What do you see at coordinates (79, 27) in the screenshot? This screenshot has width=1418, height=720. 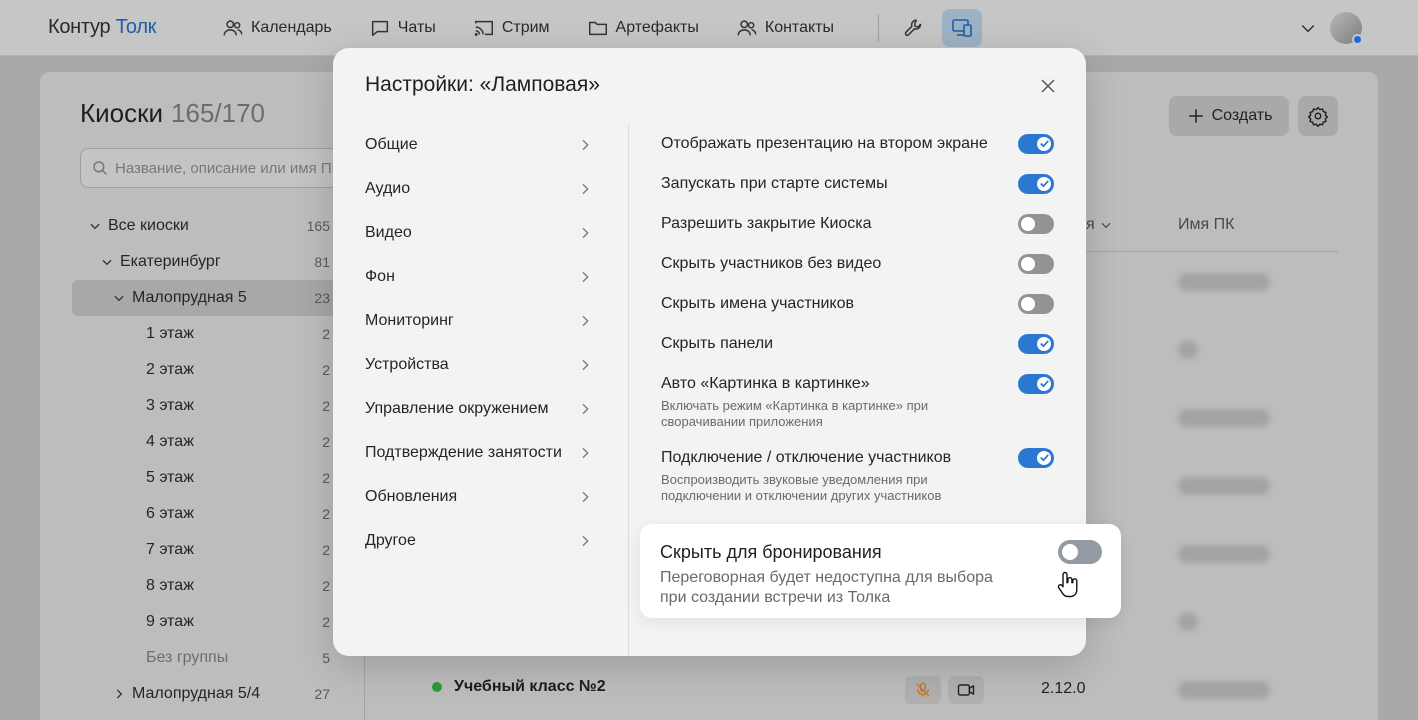 I see `logo-part1: Контур` at bounding box center [79, 27].